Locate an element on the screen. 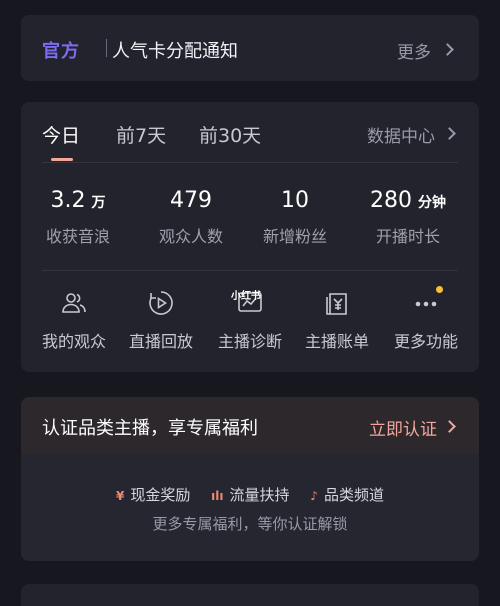 Image resolution: width=500 pixels, height=606 pixels. stat-label: 观众人数 is located at coordinates (190, 236).